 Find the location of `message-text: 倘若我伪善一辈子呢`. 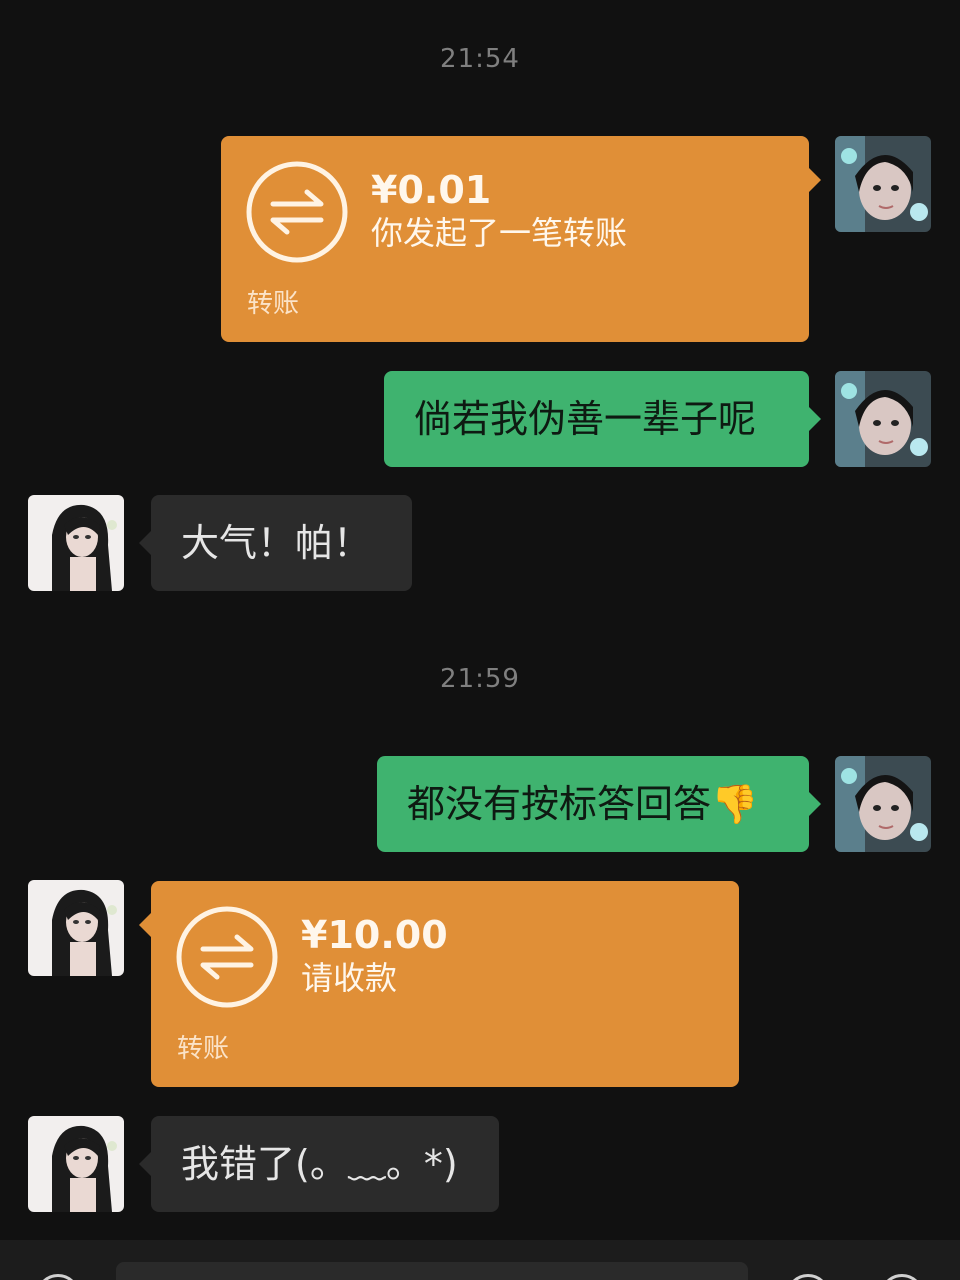

message-text: 倘若我伪善一辈子呢 is located at coordinates (585, 419).